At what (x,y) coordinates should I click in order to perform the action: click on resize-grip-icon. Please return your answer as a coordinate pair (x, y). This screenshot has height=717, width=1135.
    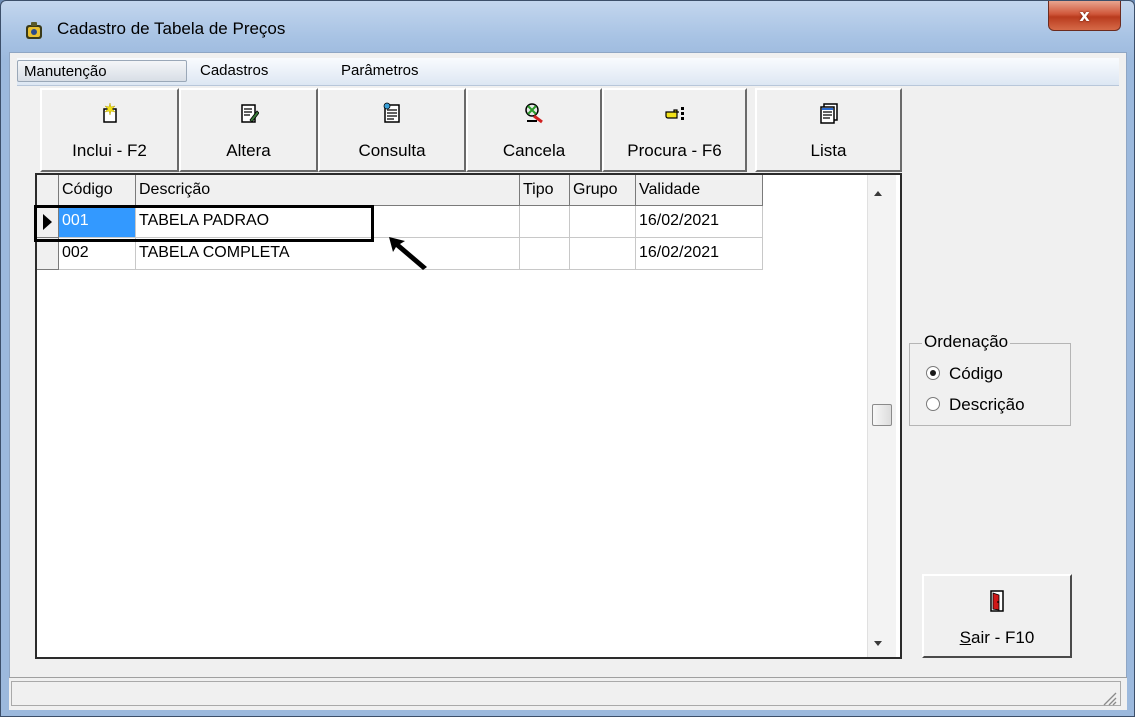
    Looking at the image, I should click on (1108, 697).